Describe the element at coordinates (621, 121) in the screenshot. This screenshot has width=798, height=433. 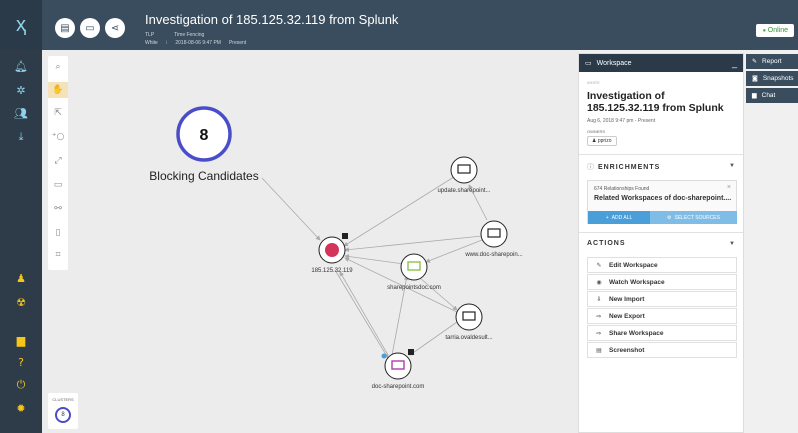
I see `workspace-date: Aug 6, 2018 9:47 pm - Present` at that location.